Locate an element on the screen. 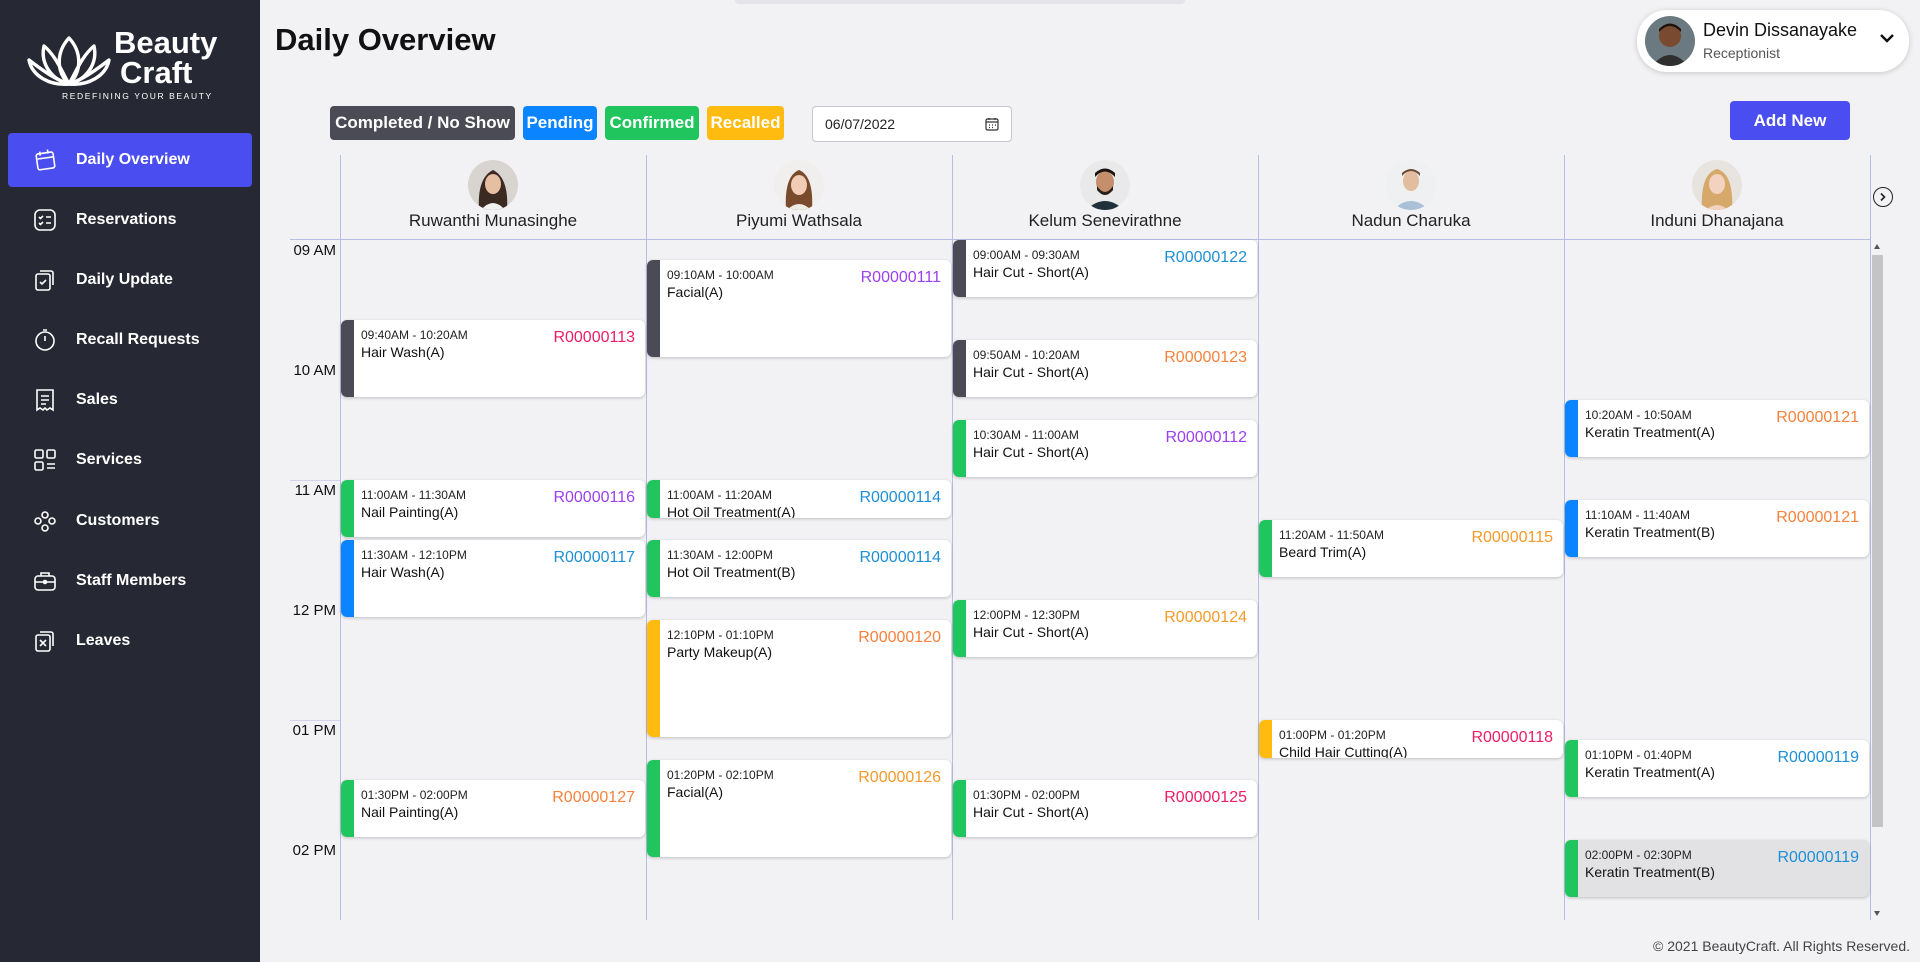 The image size is (1920, 962). appointment-card: 01:20PM - 02:10PM Facial(A) R00000126 is located at coordinates (799, 808).